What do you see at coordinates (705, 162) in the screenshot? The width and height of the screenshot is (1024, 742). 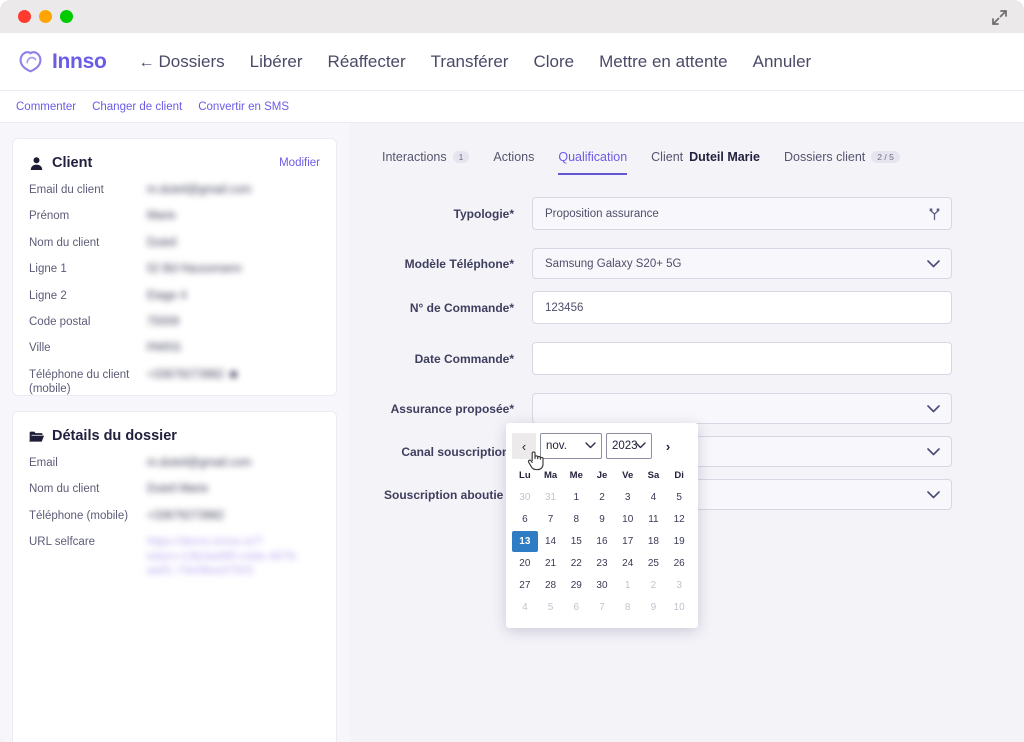 I see `tab-client: Client Duteil Marie` at bounding box center [705, 162].